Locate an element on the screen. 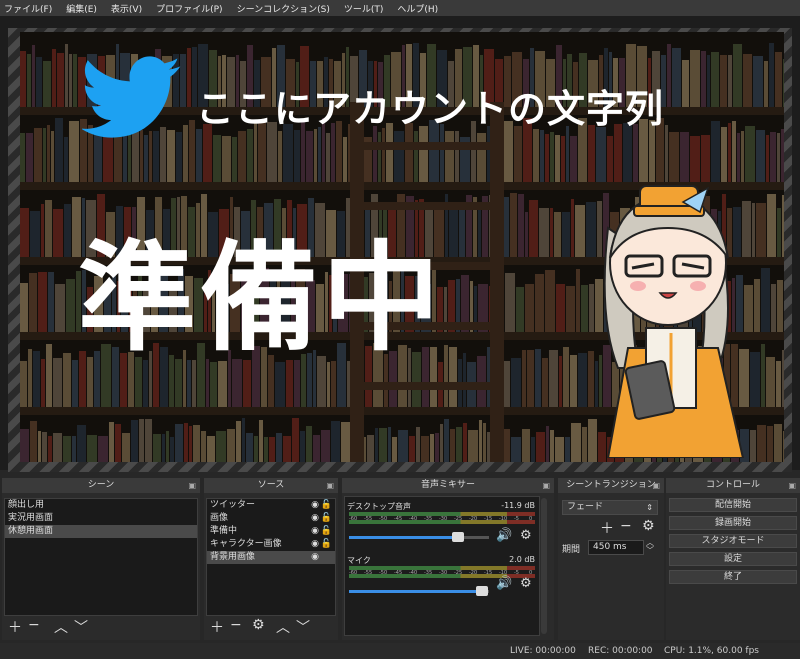  mixer-scrollbar is located at coordinates (544, 566).